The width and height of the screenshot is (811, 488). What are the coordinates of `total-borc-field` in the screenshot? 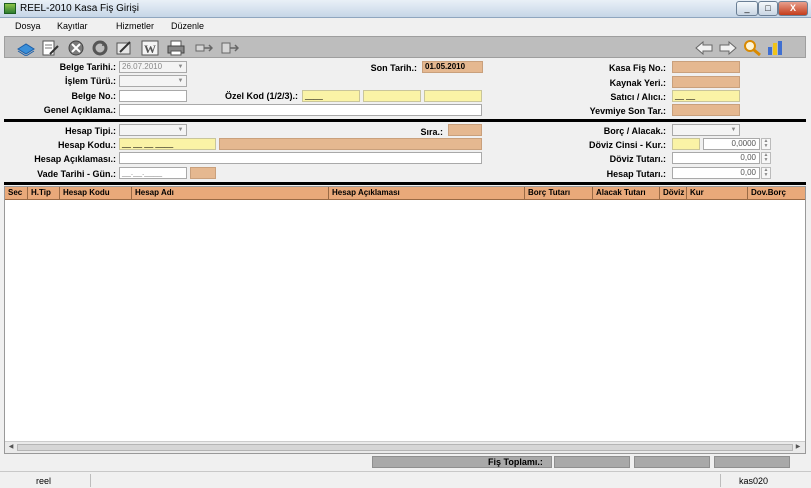 It's located at (592, 462).